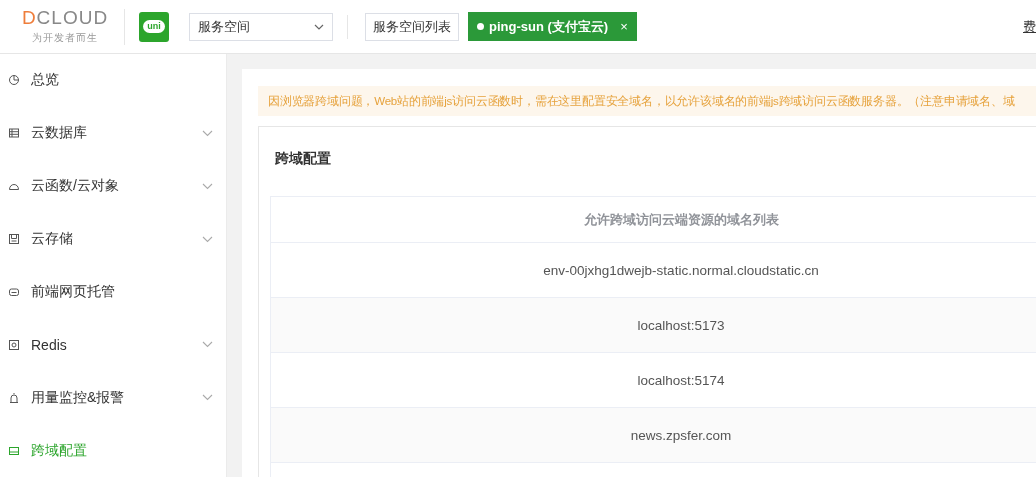 Image resolution: width=1036 pixels, height=477 pixels. Describe the element at coordinates (113, 398) in the screenshot. I see `sidebar-item: 用量监控&报警` at that location.